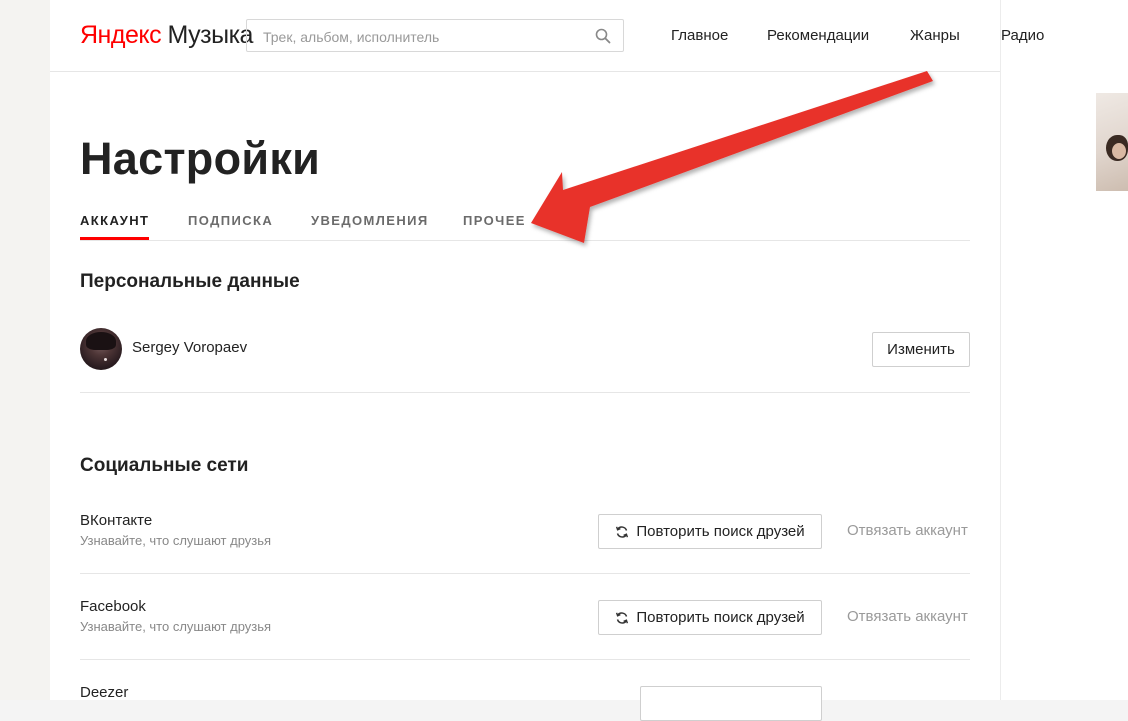  Describe the element at coordinates (104, 692) in the screenshot. I see `social-name-deezer: Deezer` at that location.